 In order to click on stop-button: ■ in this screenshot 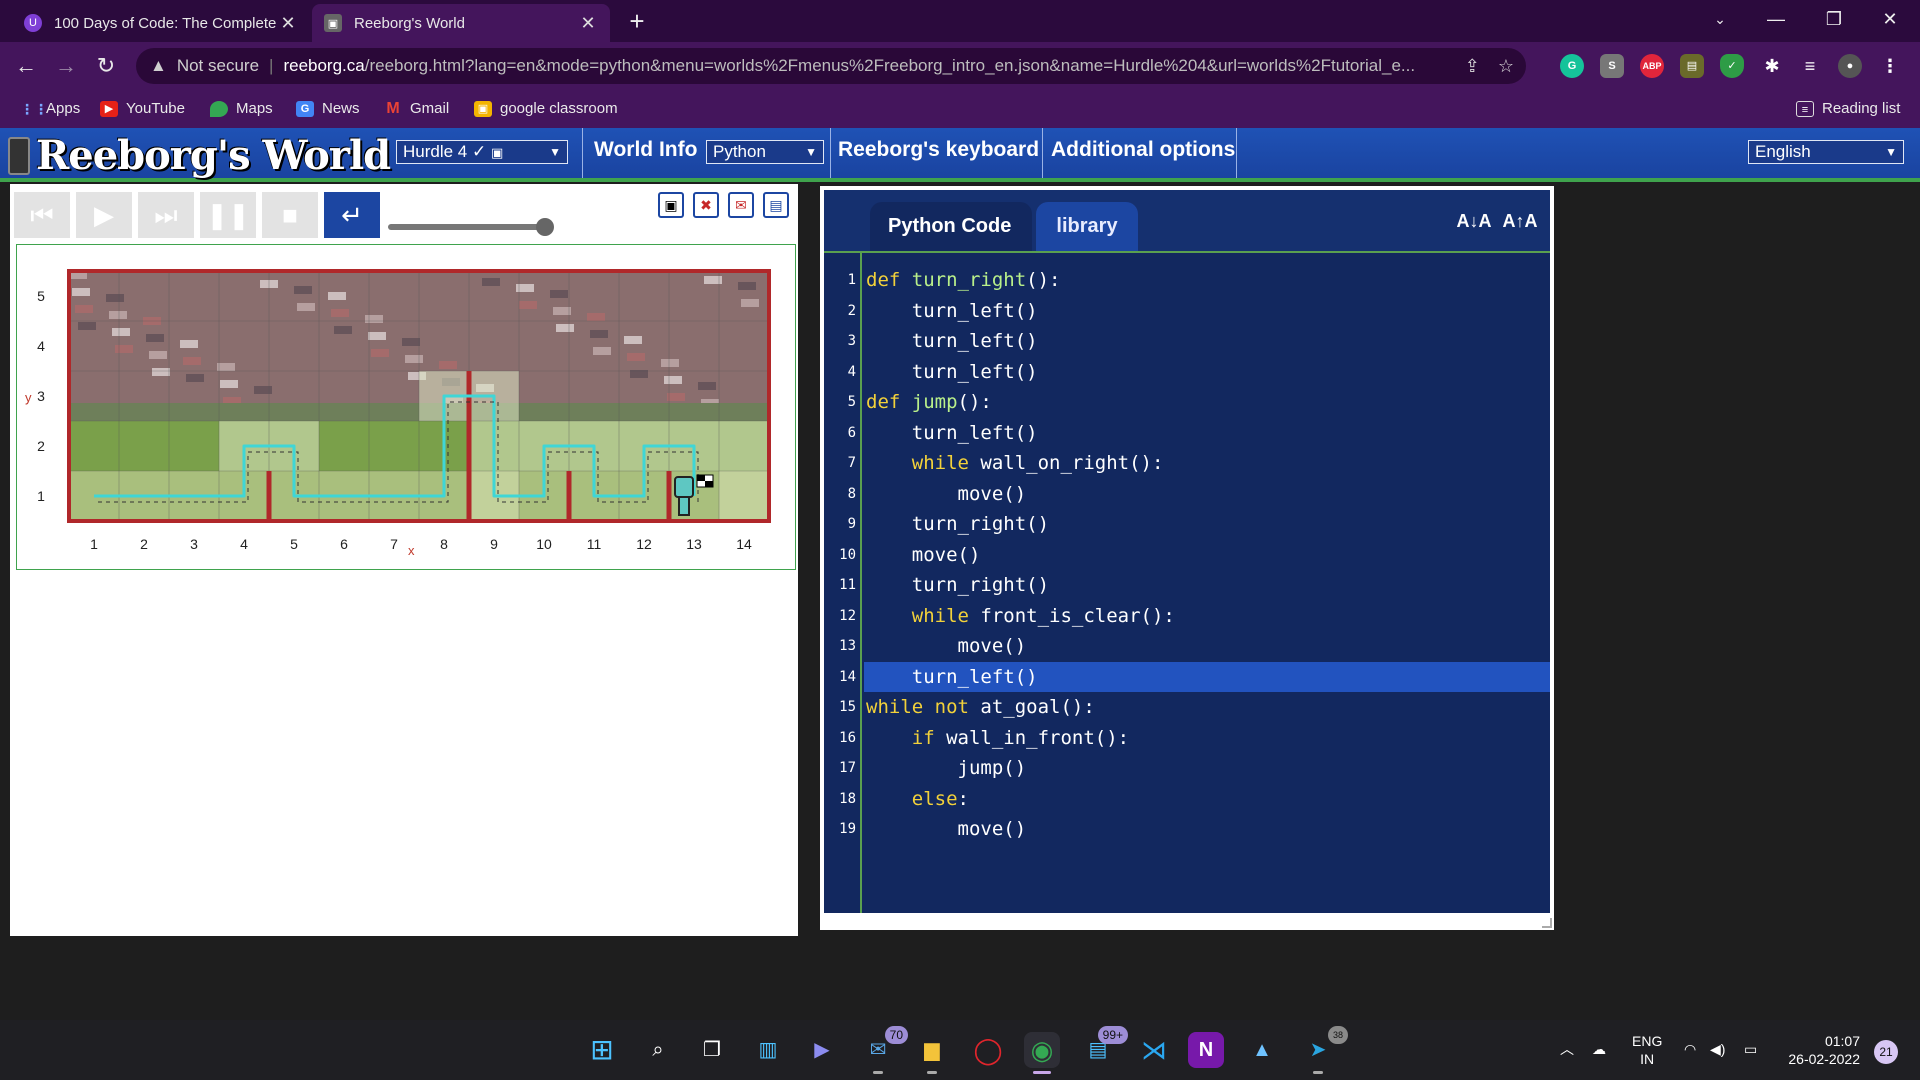, I will do `click(290, 215)`.